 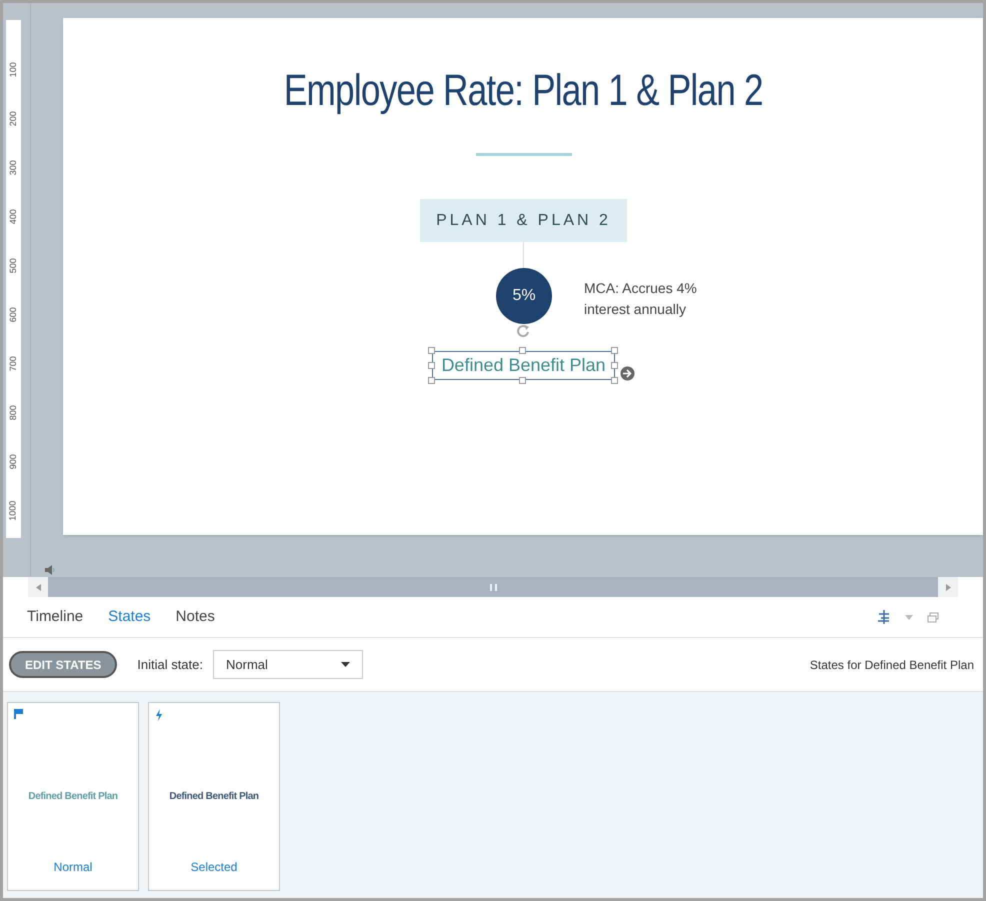 I want to click on ruler-number: 900, so click(x=12, y=462).